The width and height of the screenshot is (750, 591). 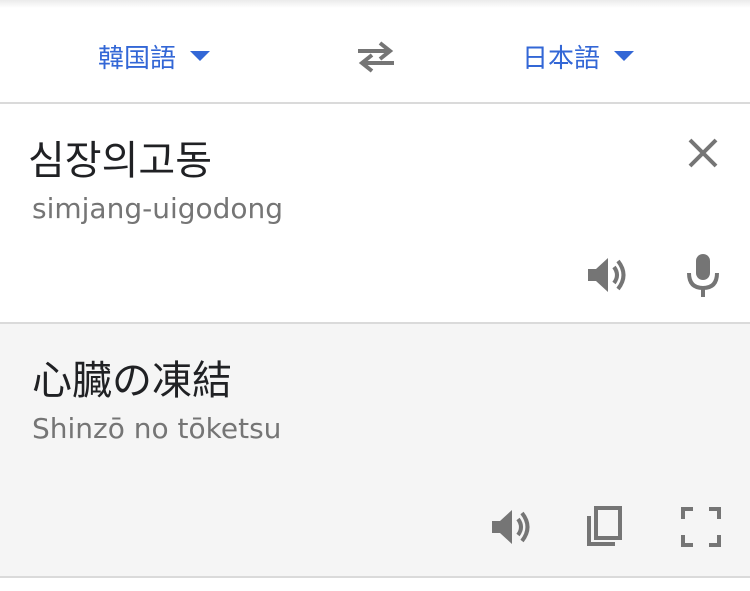 I want to click on target-language-label: 日本語, so click(x=561, y=58).